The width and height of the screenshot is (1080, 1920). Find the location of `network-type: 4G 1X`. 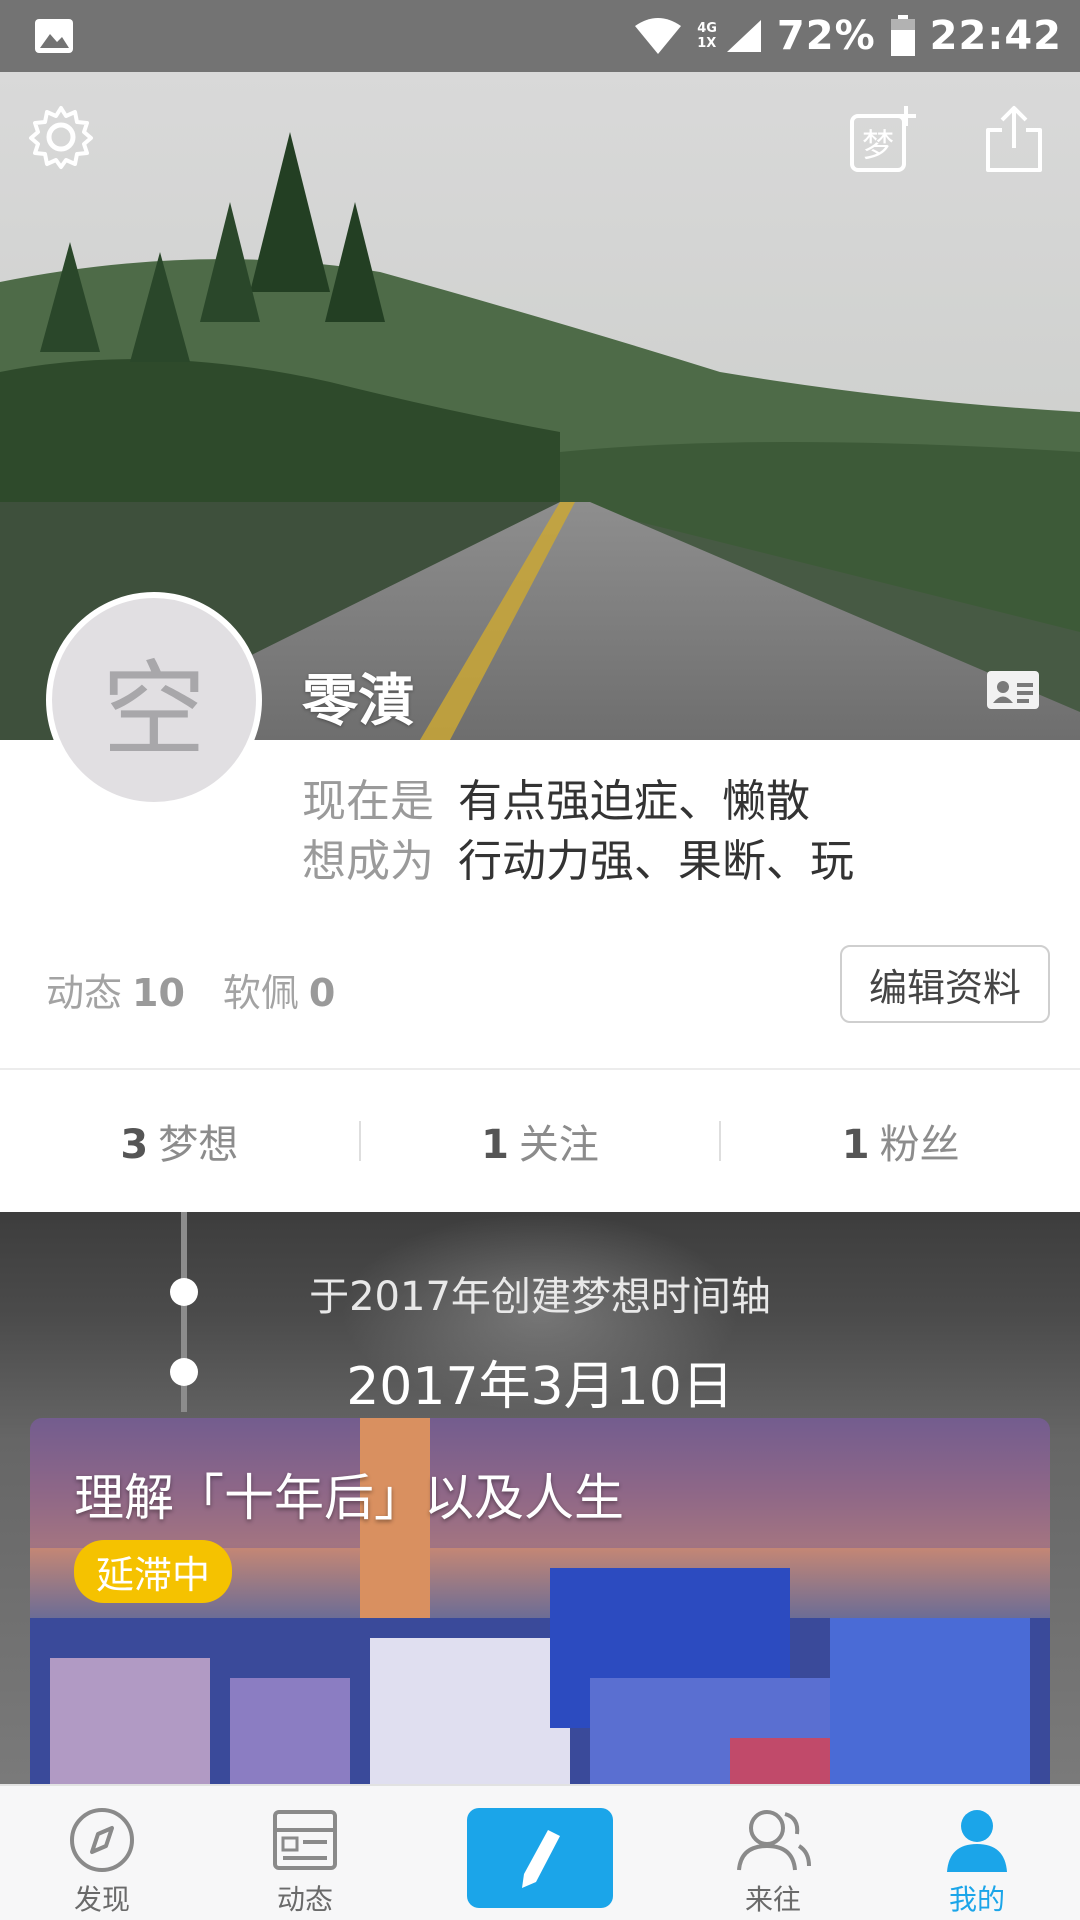

network-type: 4G 1X is located at coordinates (707, 36).